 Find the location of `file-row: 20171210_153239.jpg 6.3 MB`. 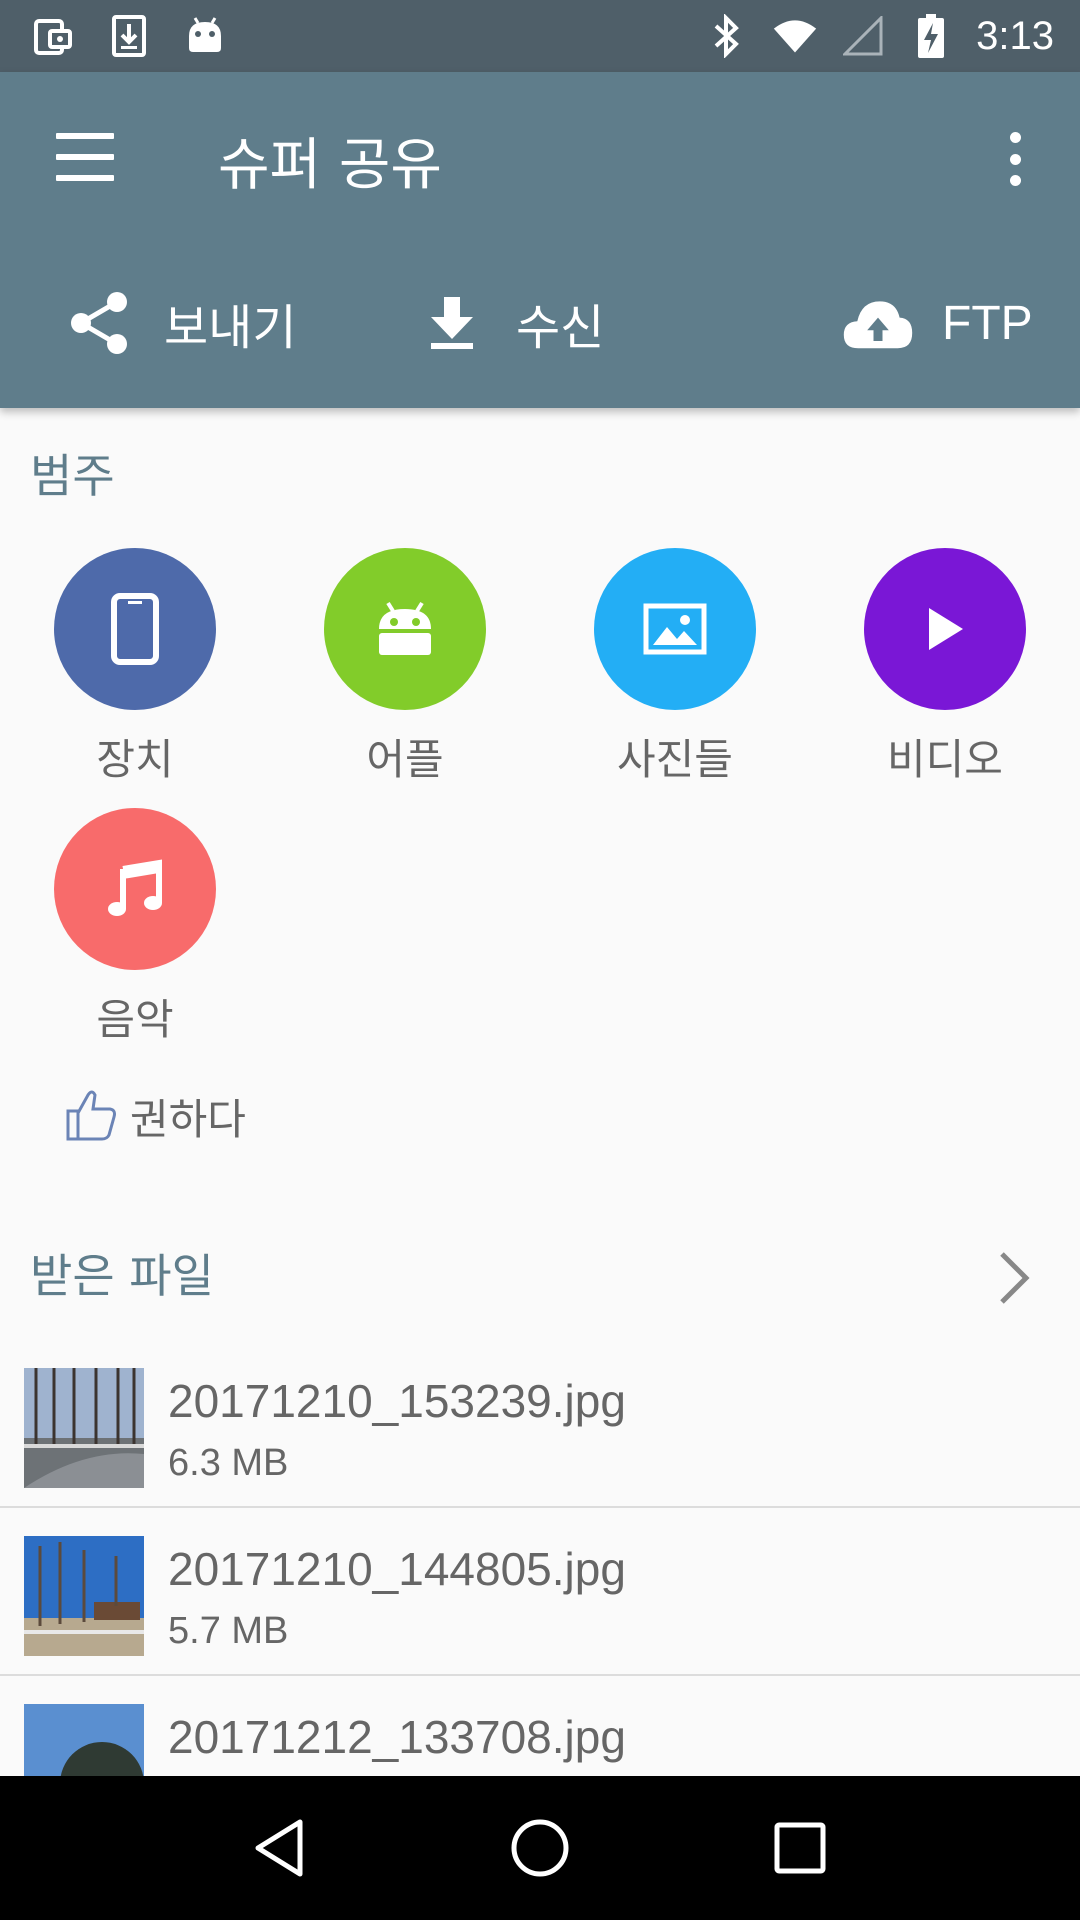

file-row: 20171210_153239.jpg 6.3 MB is located at coordinates (540, 1424).